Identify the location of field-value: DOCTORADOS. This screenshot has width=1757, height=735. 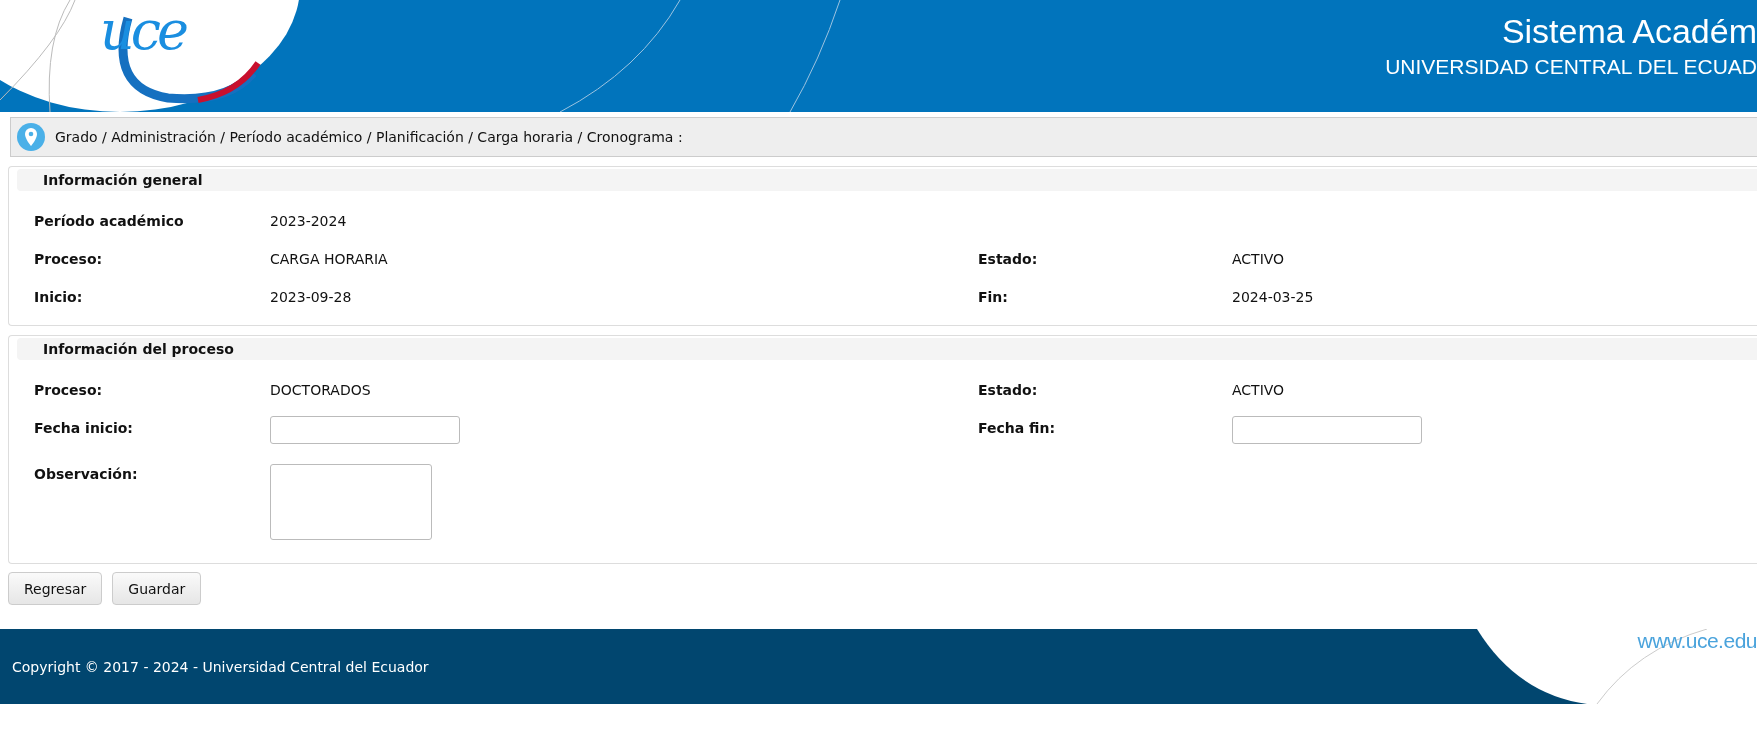
(321, 389).